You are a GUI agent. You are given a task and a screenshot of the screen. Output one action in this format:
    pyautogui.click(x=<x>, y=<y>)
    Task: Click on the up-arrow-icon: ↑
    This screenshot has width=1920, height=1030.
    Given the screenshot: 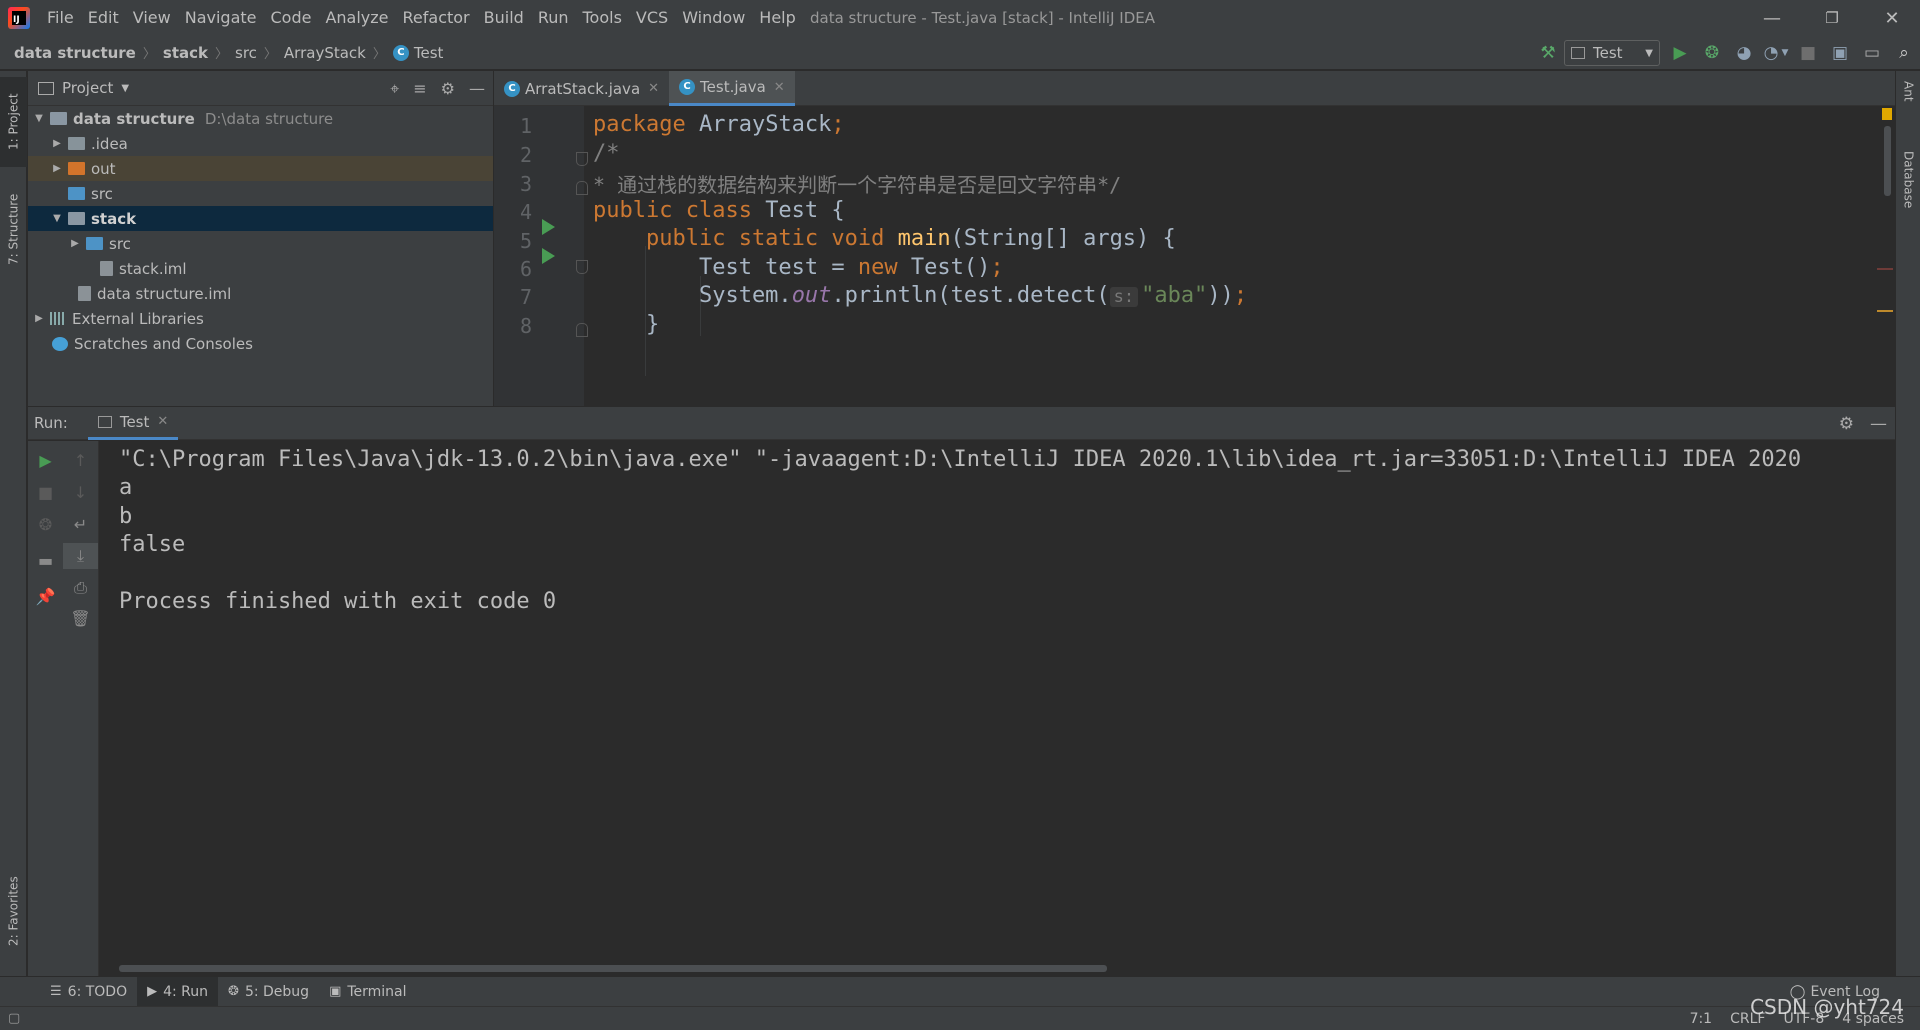 What is the action you would take?
    pyautogui.click(x=80, y=460)
    